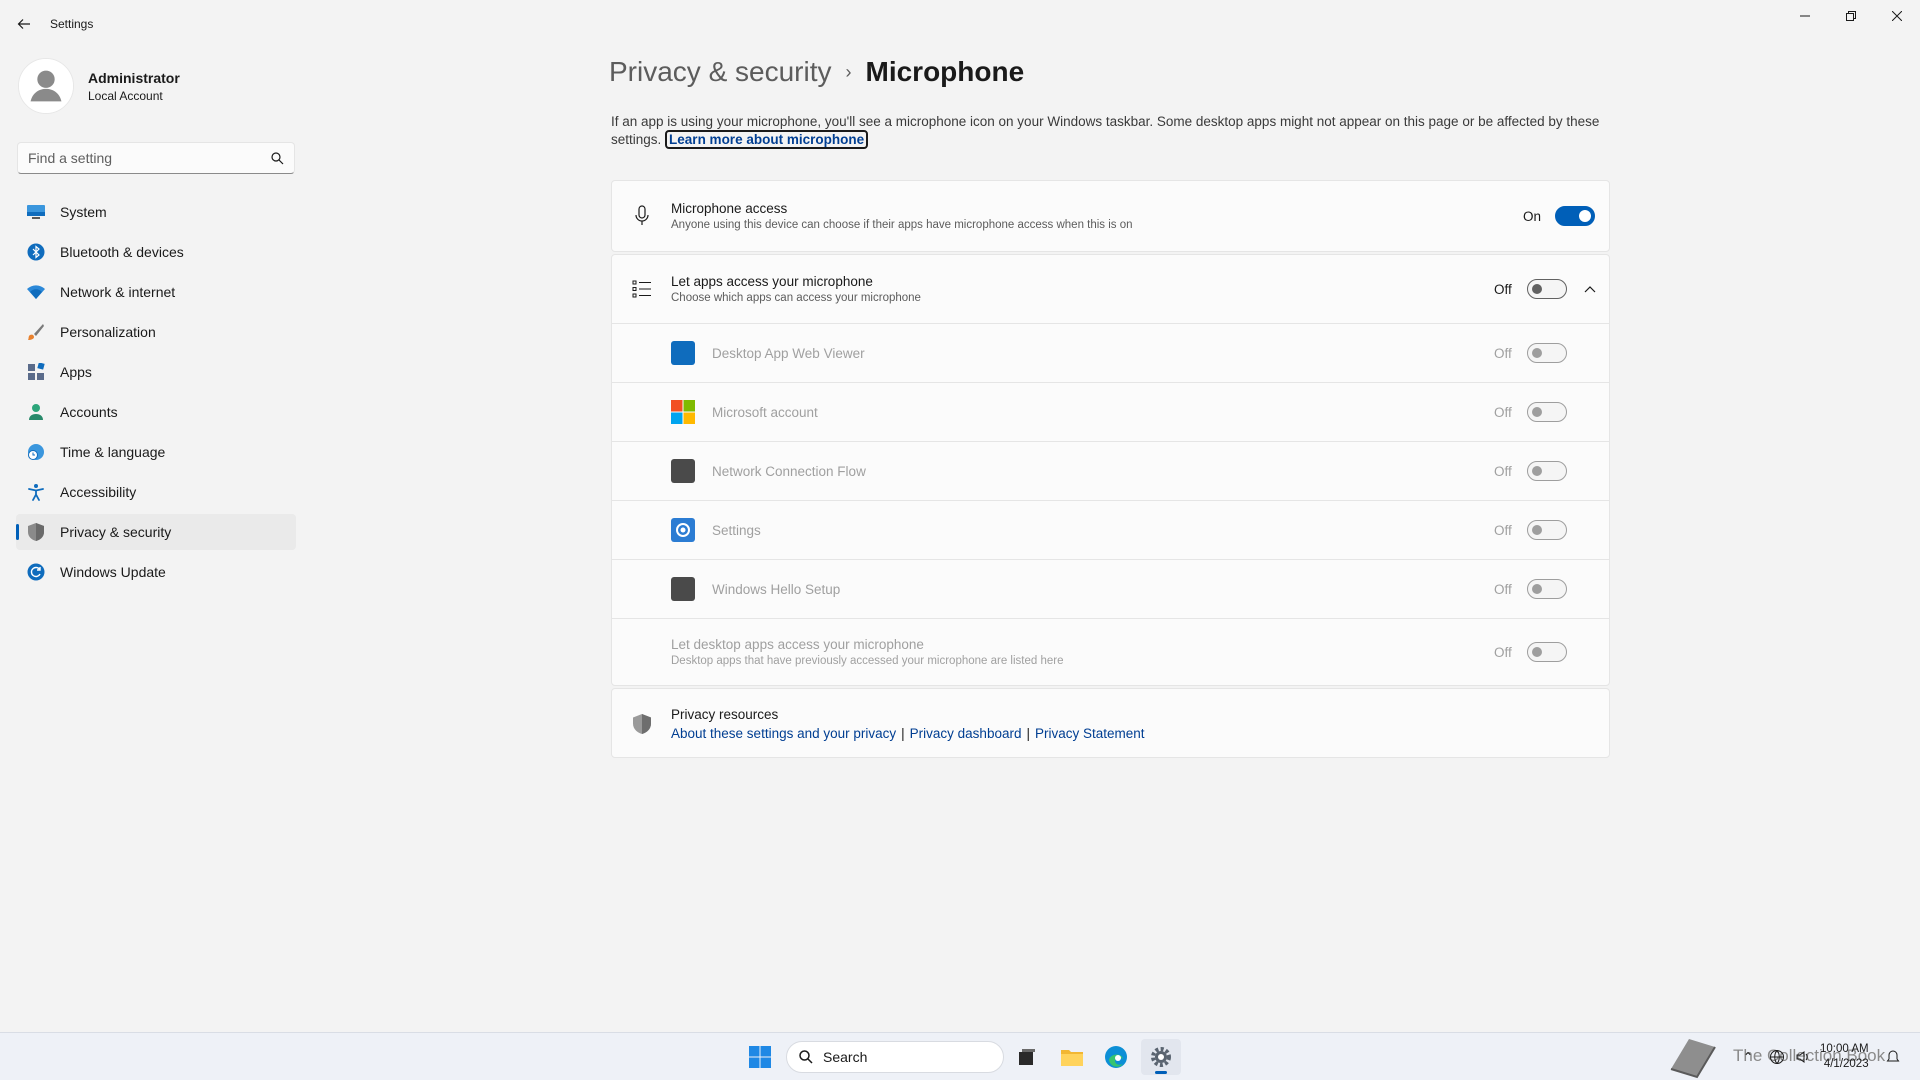 The height and width of the screenshot is (1080, 1920). What do you see at coordinates (1893, 1056) in the screenshot?
I see `notification-button` at bounding box center [1893, 1056].